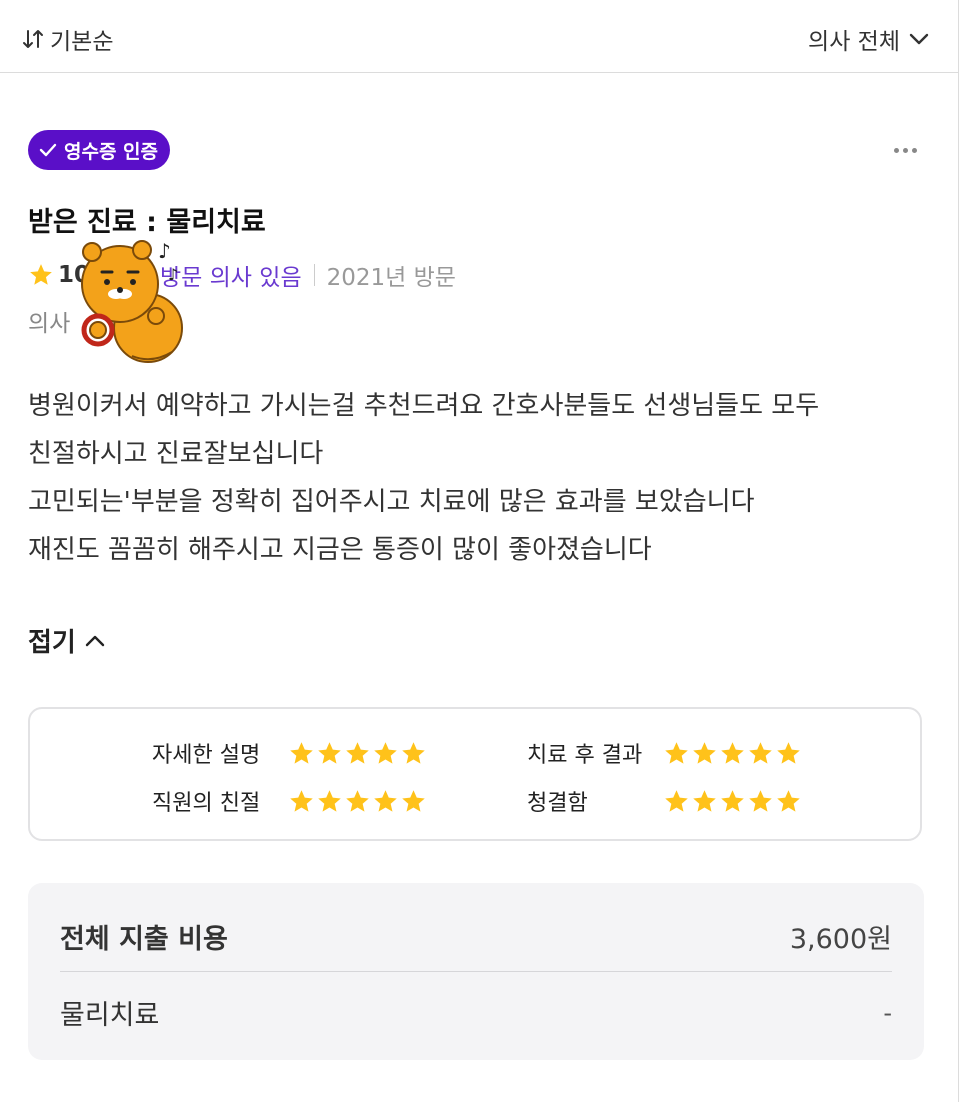 The image size is (966, 1102). Describe the element at coordinates (958, 551) in the screenshot. I see `panel-divider` at that location.